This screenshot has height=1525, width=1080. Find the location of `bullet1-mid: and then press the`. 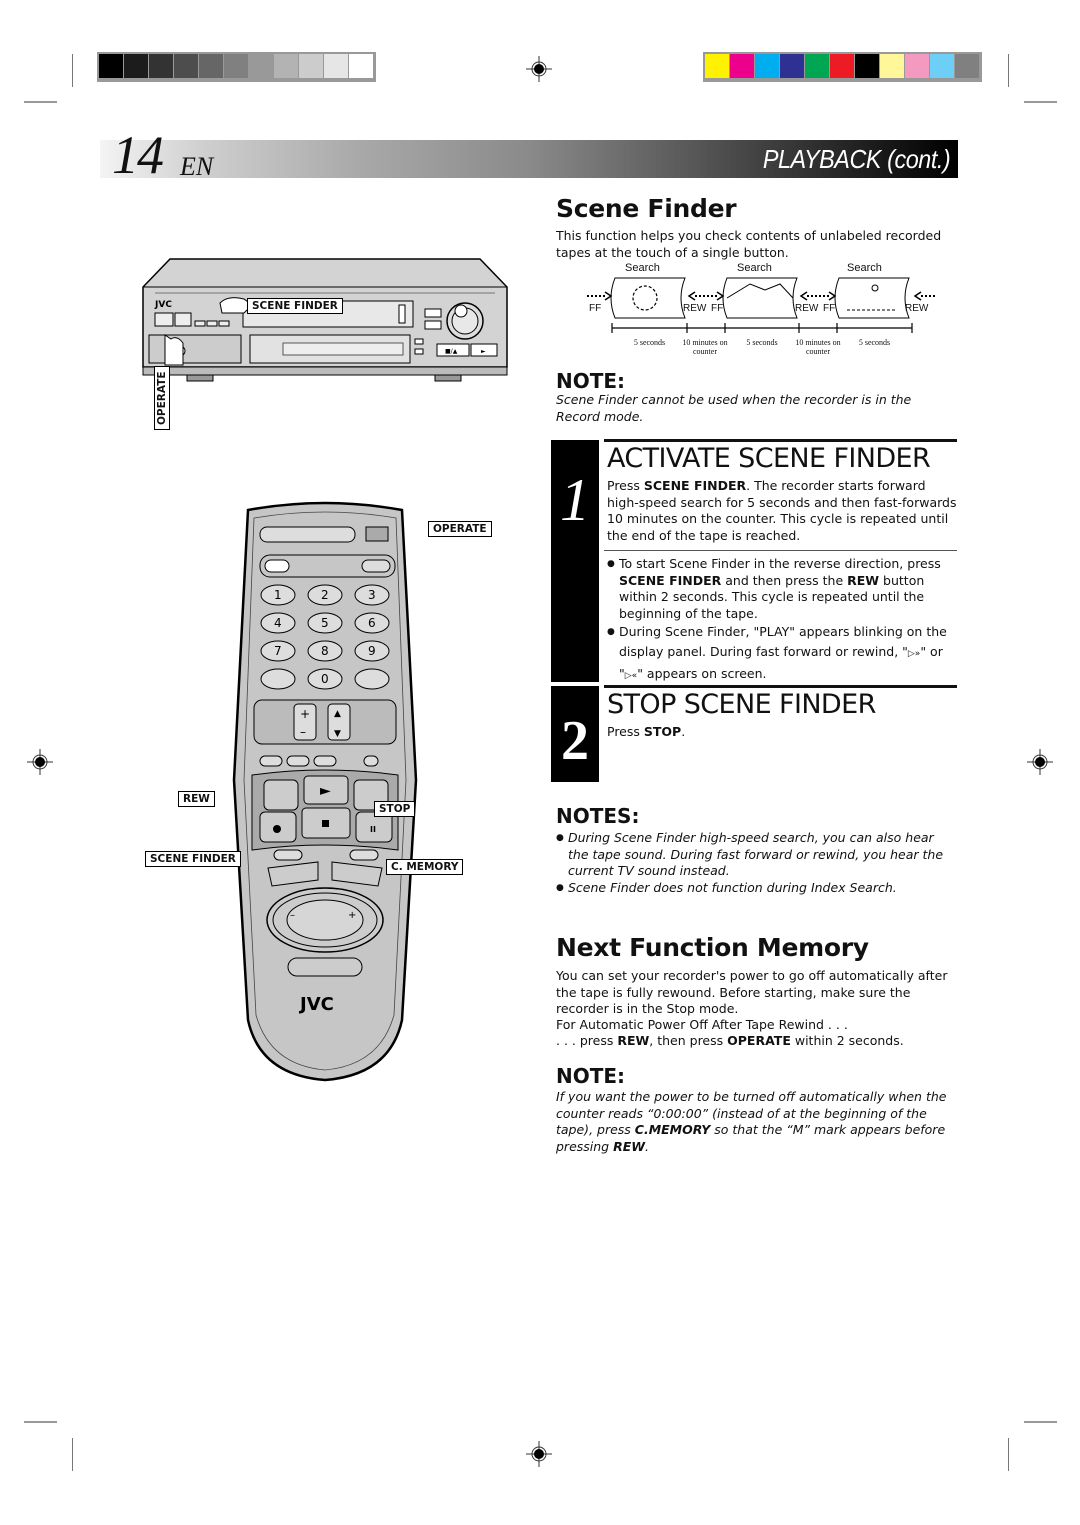

bullet1-mid: and then press the is located at coordinates (784, 580).